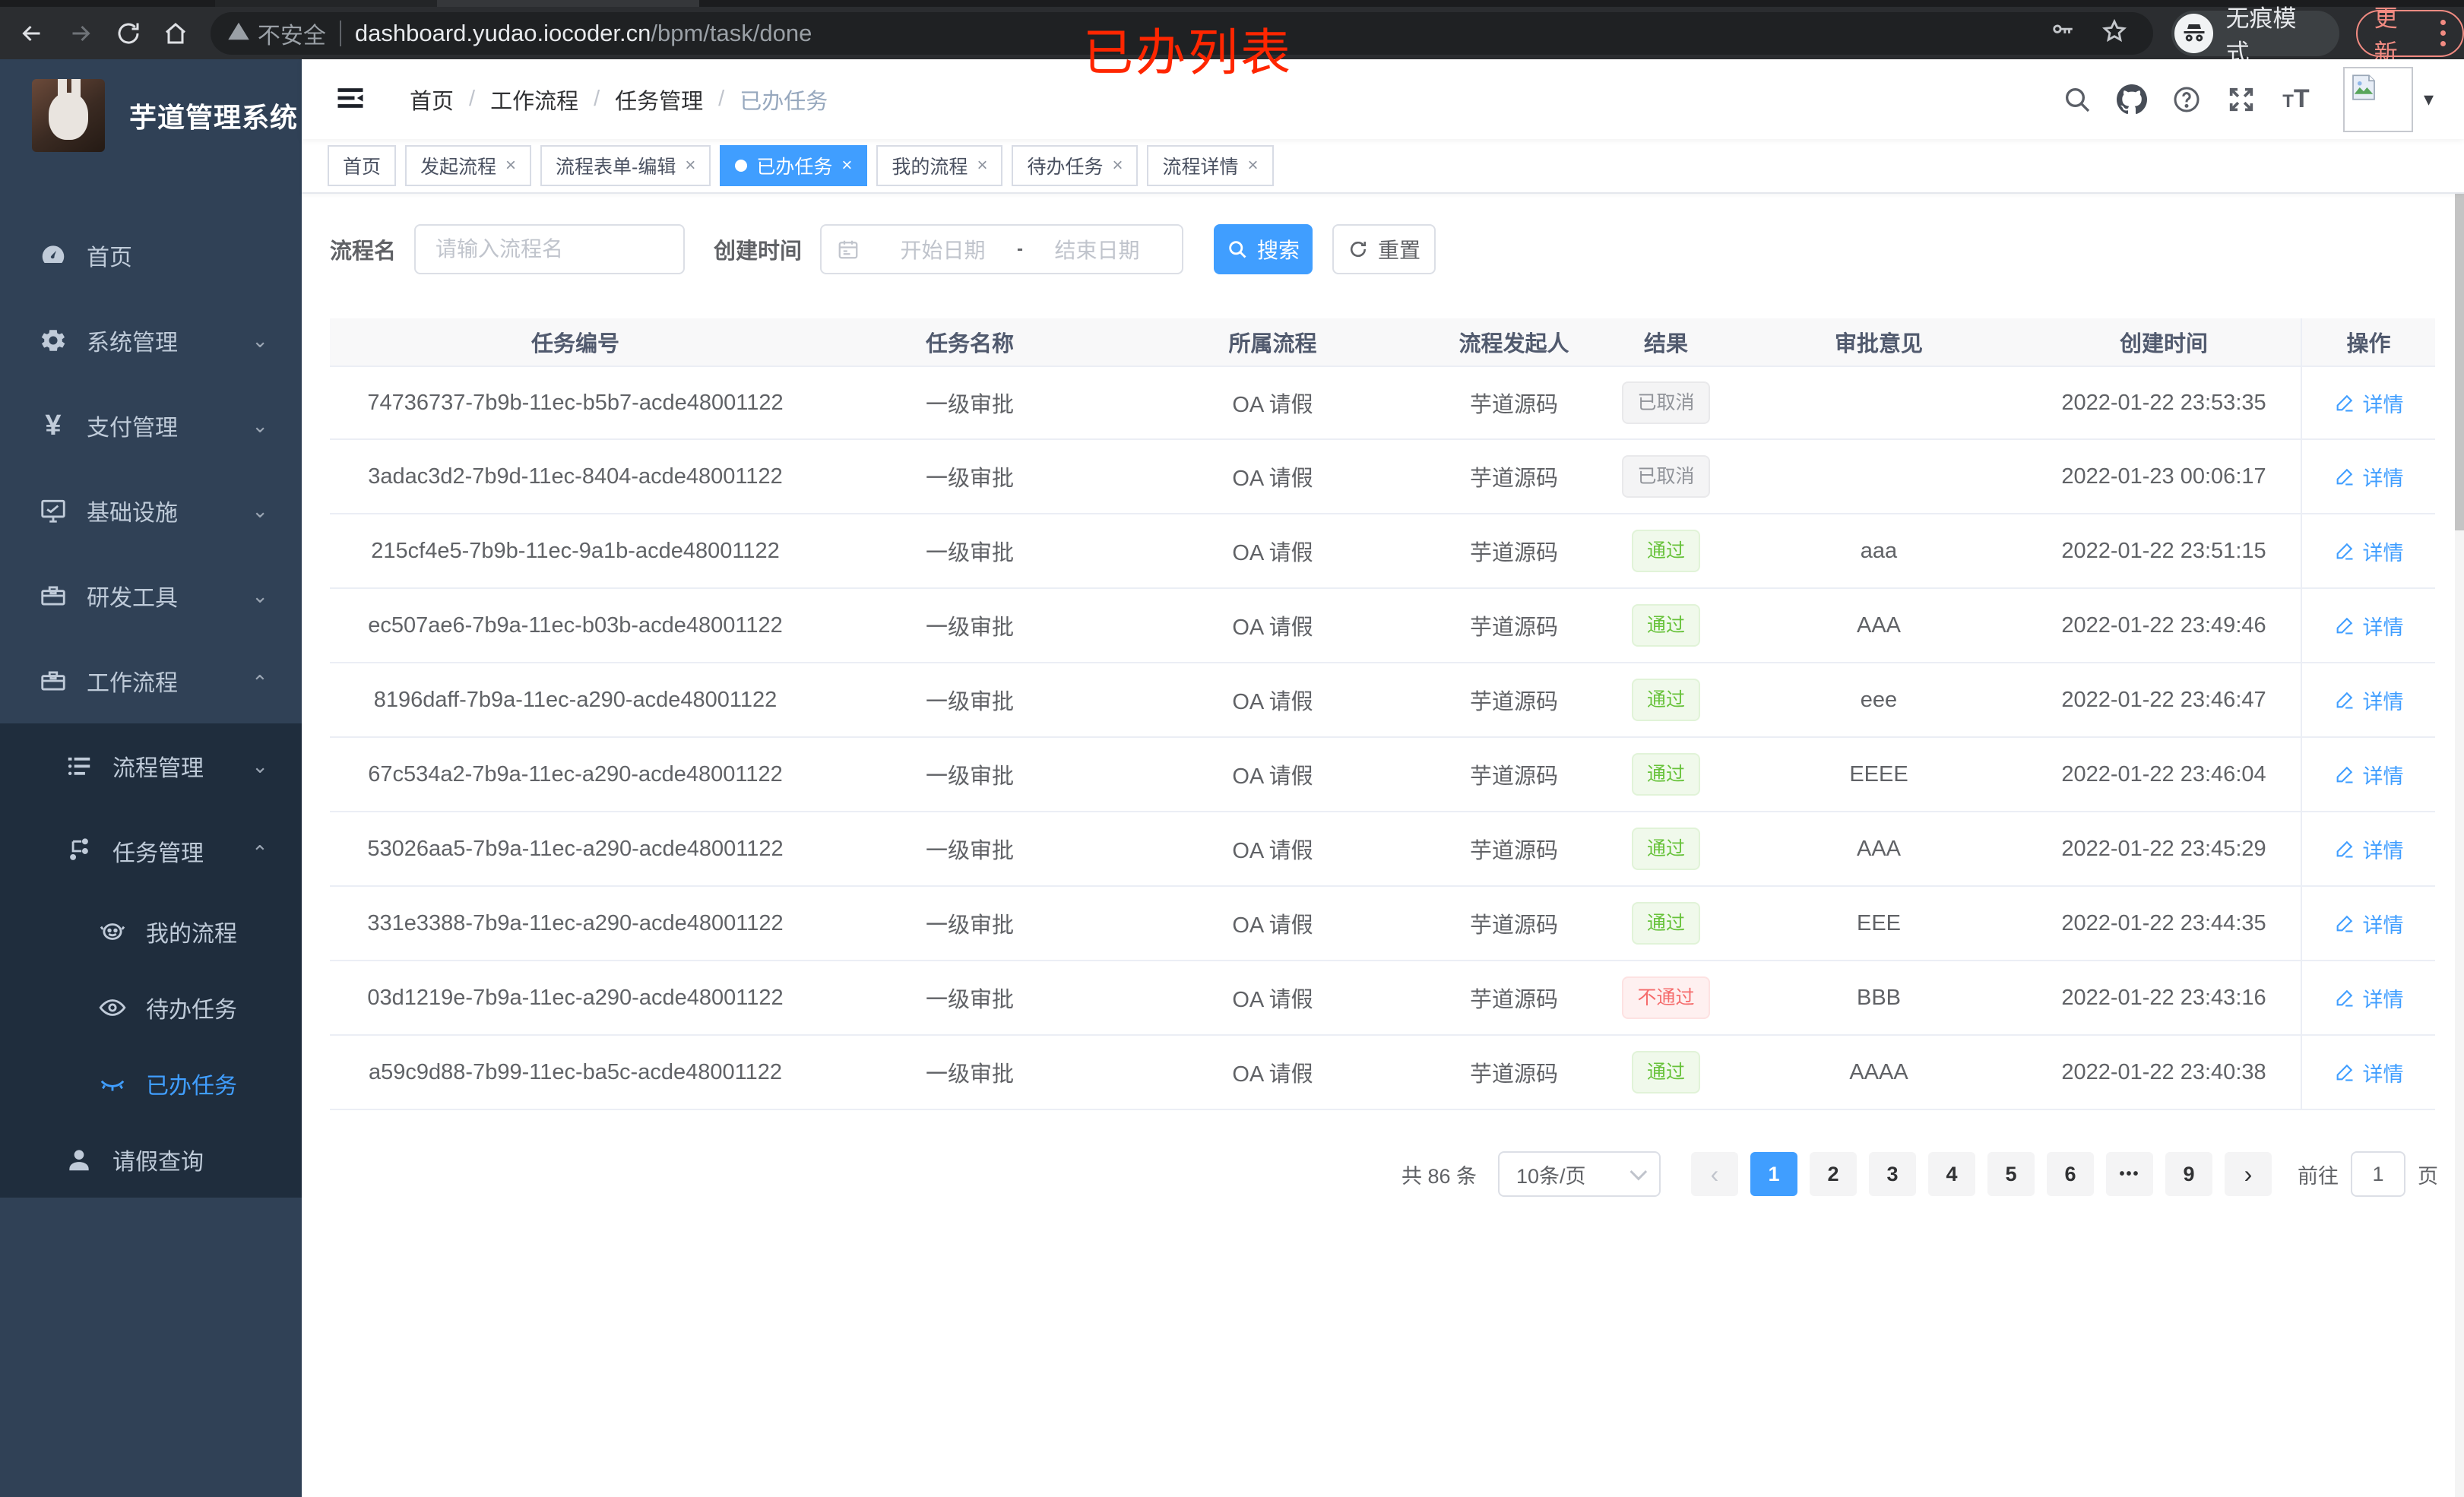  Describe the element at coordinates (2378, 1174) in the screenshot. I see `goto-page-input` at that location.